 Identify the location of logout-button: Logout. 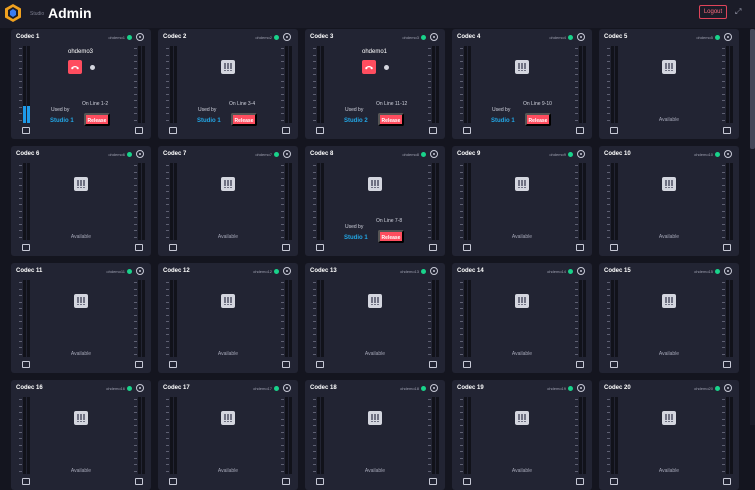
(713, 12).